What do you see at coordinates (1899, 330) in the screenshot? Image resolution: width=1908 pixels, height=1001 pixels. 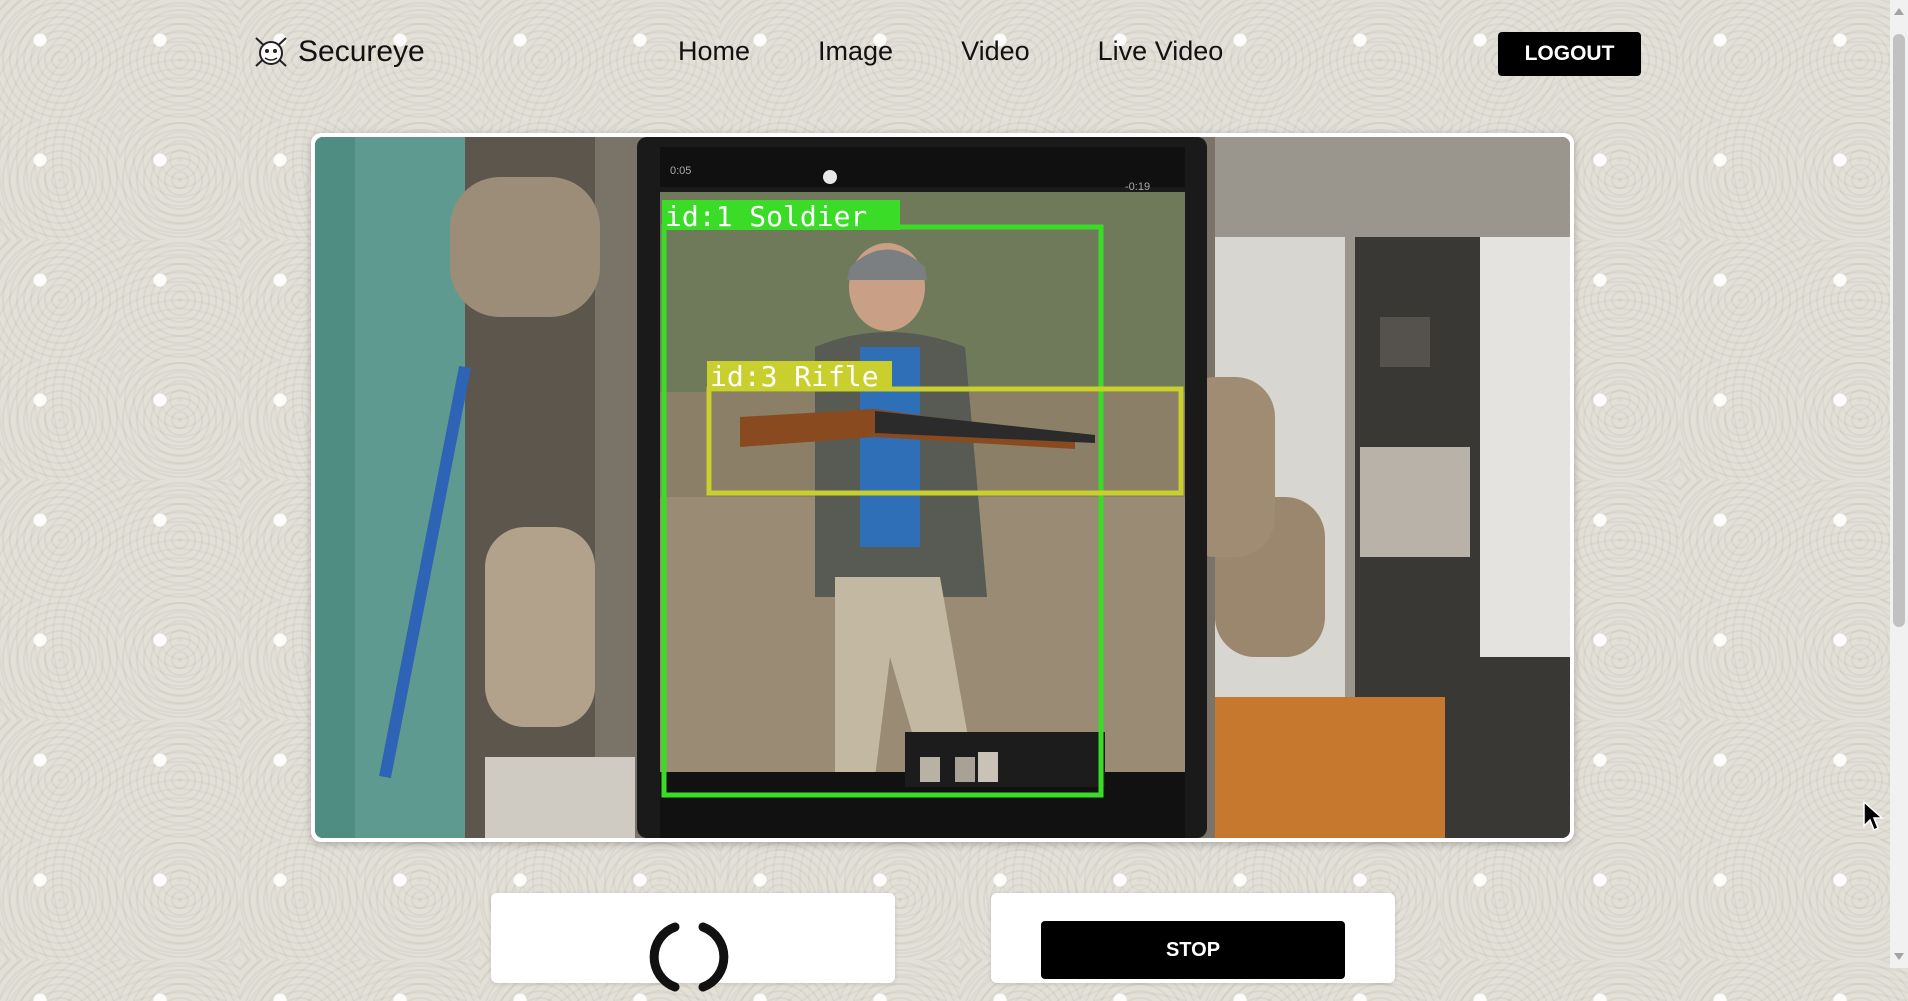 I see `scrollbar-thumb` at bounding box center [1899, 330].